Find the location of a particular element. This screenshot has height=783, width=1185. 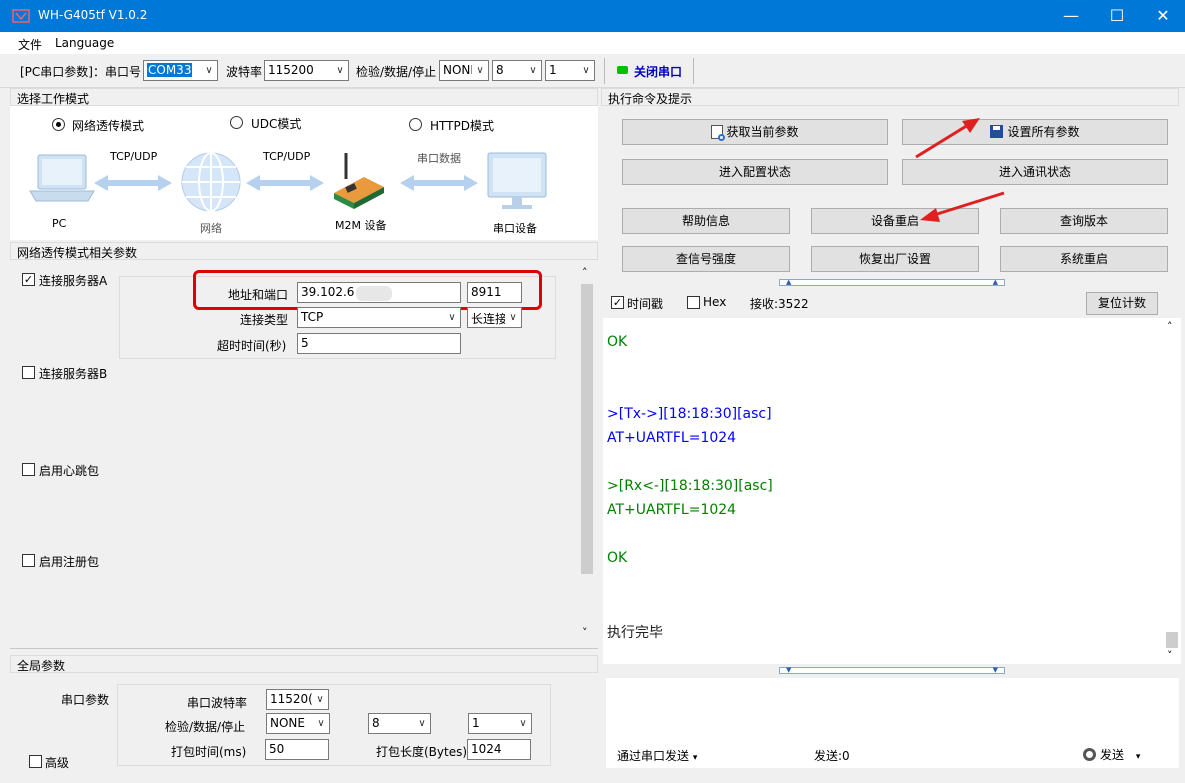

mode-header: 选择工作模式 is located at coordinates (304, 97).